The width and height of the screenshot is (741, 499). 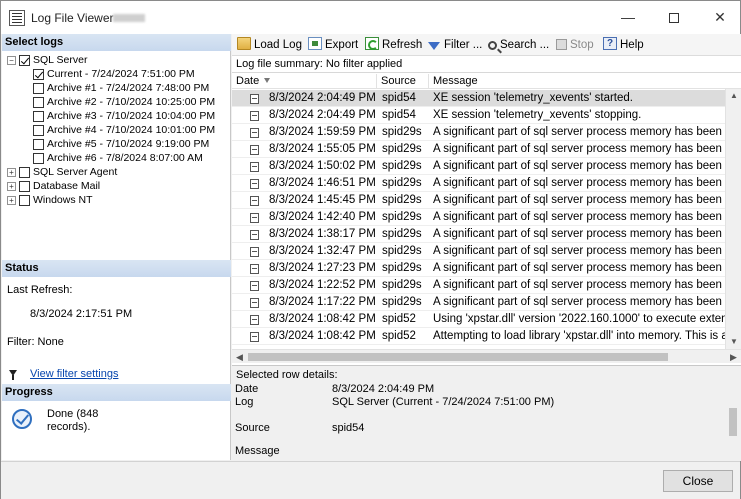 I want to click on tree-item-label: Current - 7/24/2024 7:51:00 PM, so click(x=121, y=74).